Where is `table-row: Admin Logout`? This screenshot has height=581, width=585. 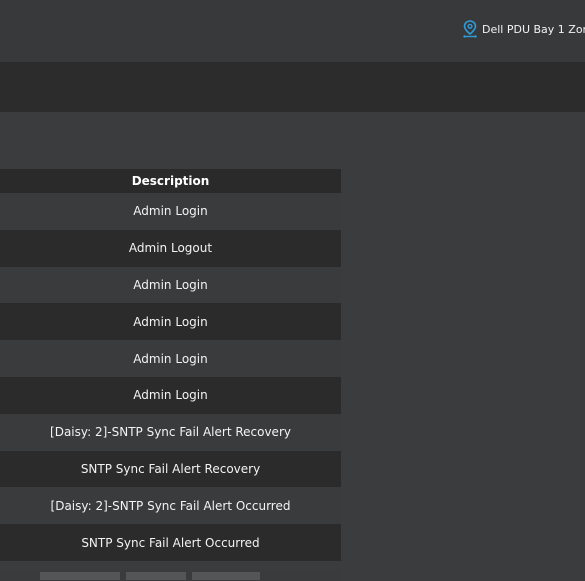 table-row: Admin Logout is located at coordinates (170, 248).